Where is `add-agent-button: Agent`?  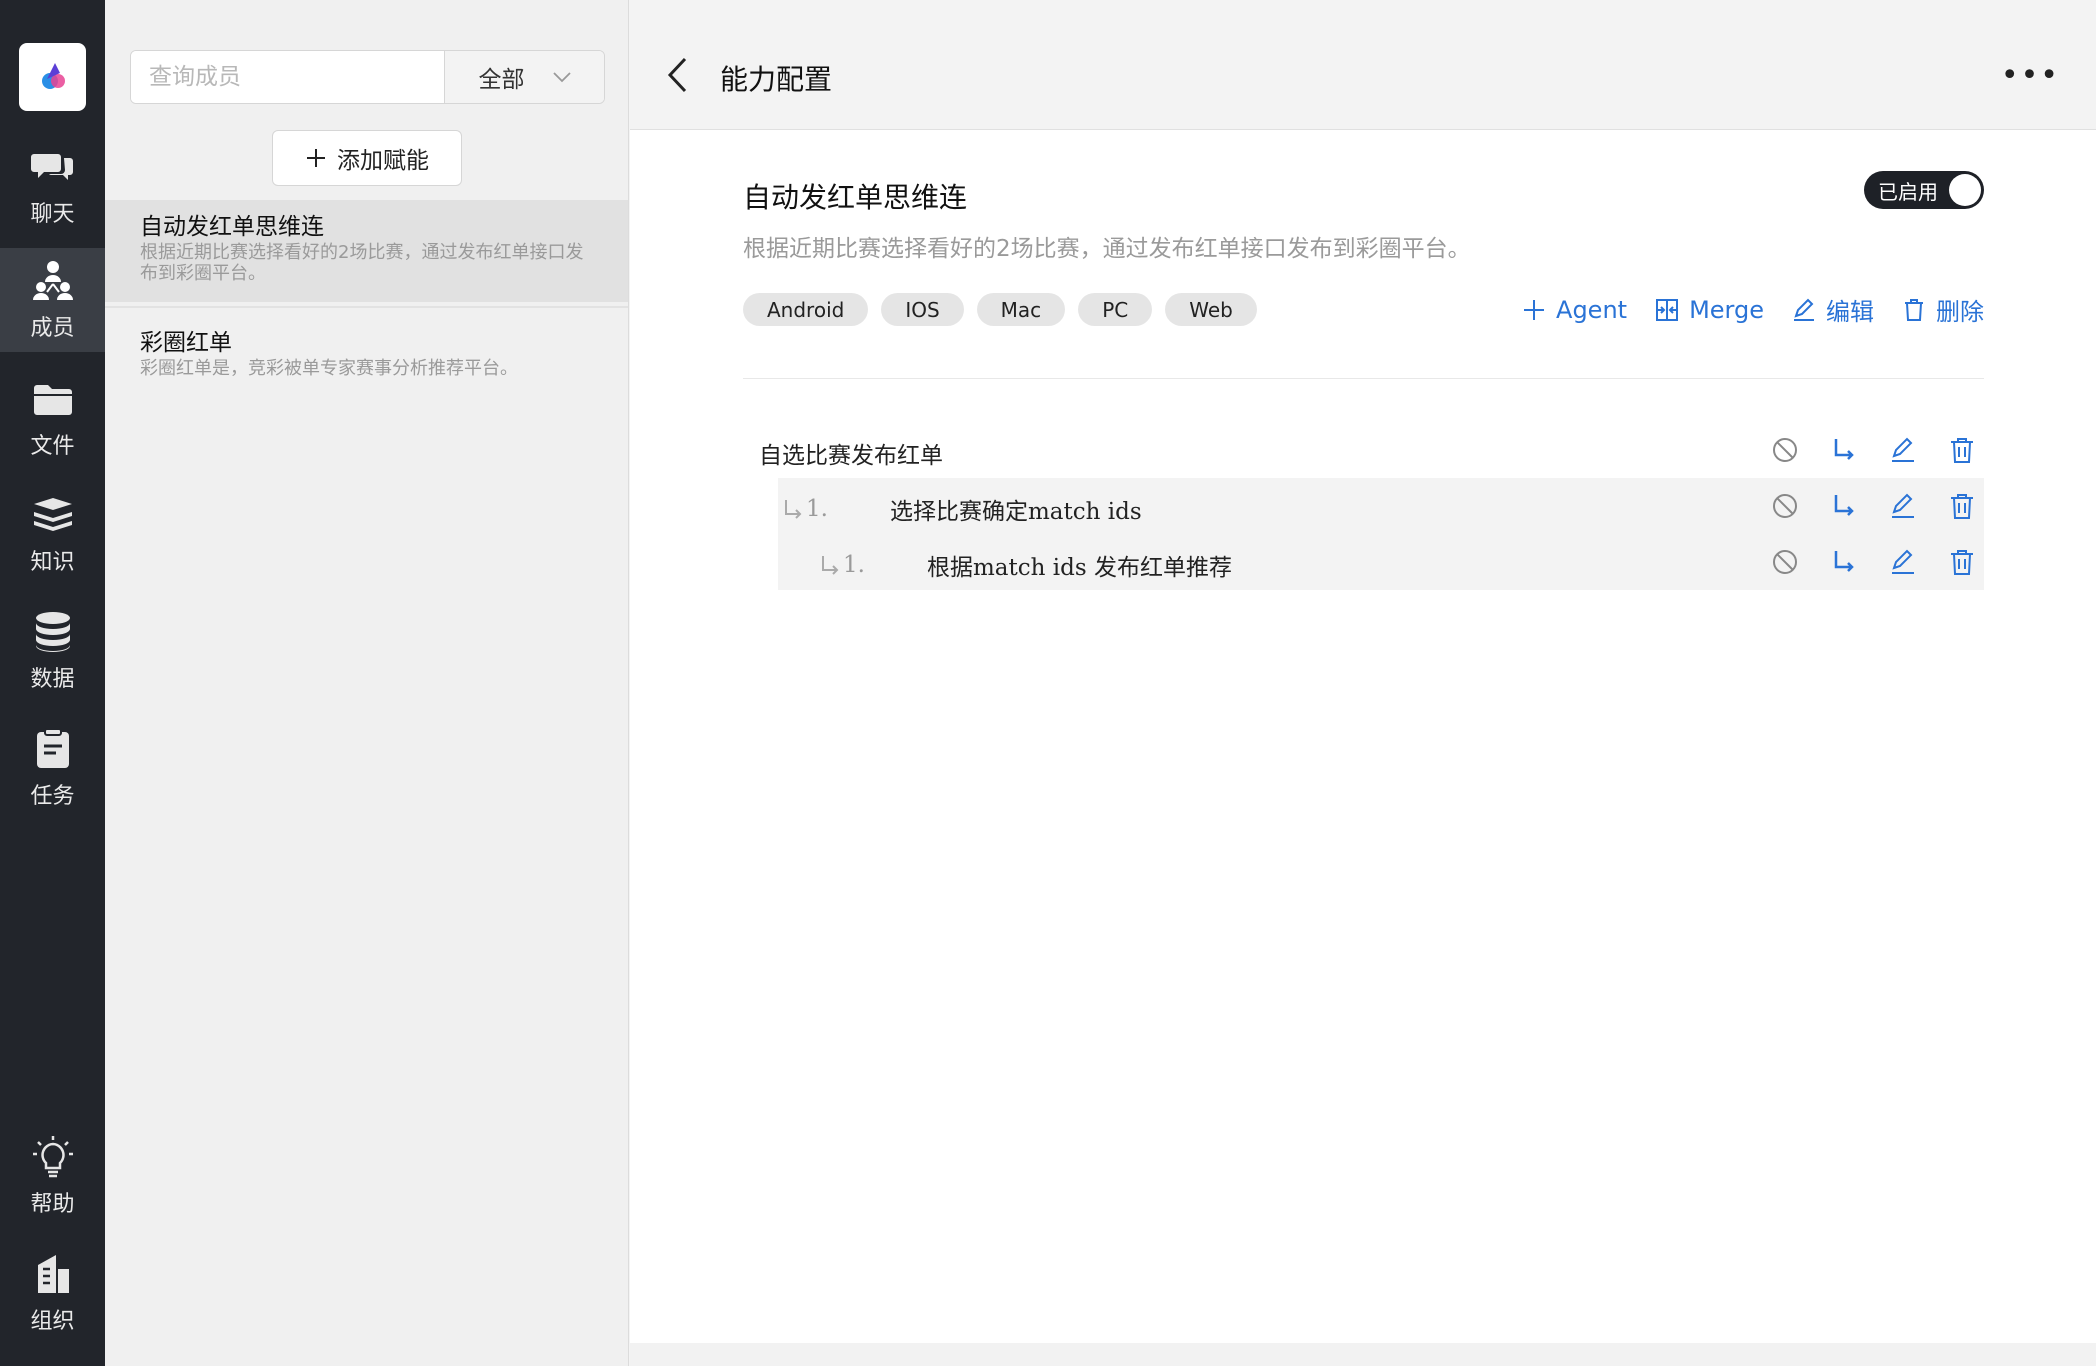
add-agent-button: Agent is located at coordinates (1574, 310).